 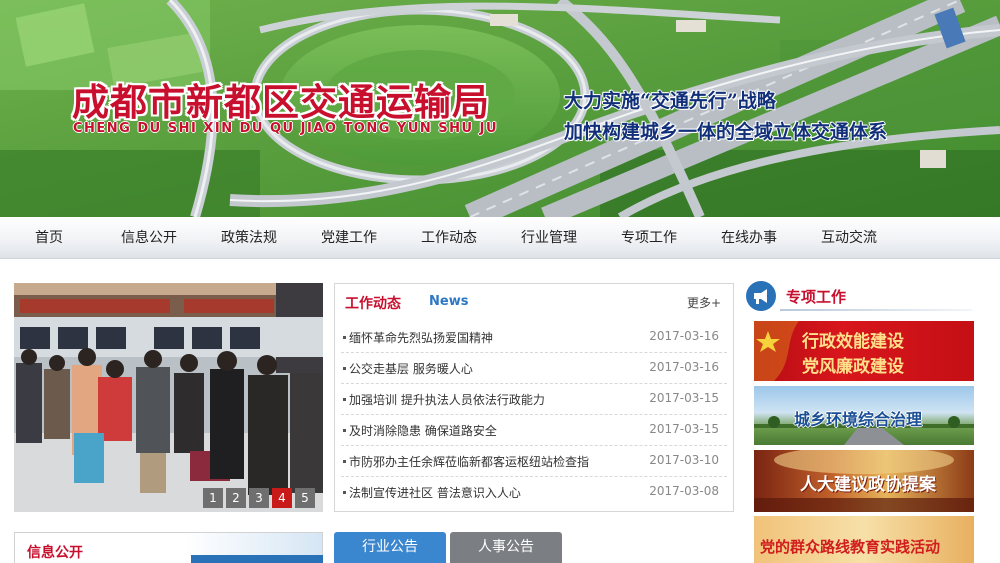 I want to click on slide-dot-2: 2, so click(x=236, y=498).